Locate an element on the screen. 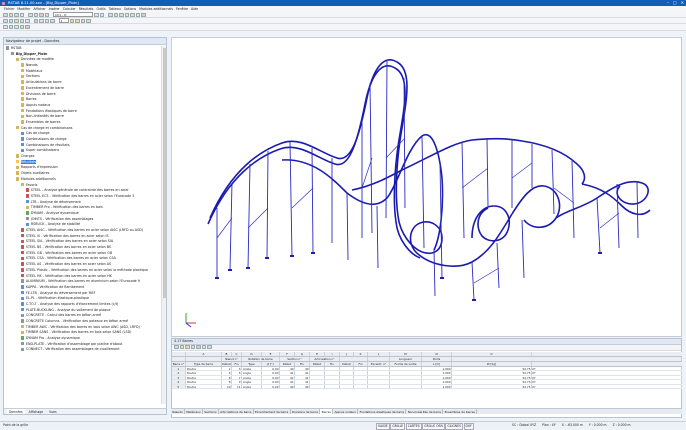 The image size is (686, 430). tab-affichage: Affichage is located at coordinates (36, 411).